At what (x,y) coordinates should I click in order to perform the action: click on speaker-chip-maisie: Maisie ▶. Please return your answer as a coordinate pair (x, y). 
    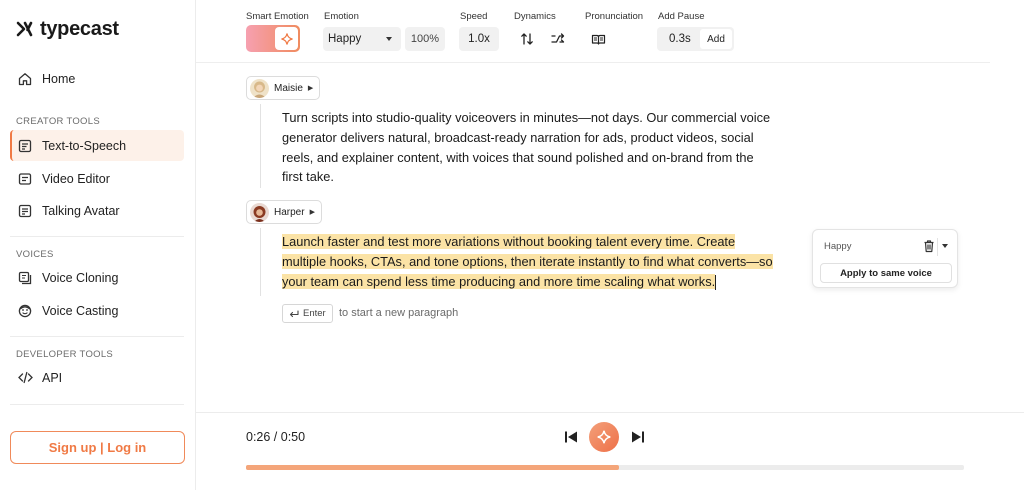
    Looking at the image, I should click on (283, 88).